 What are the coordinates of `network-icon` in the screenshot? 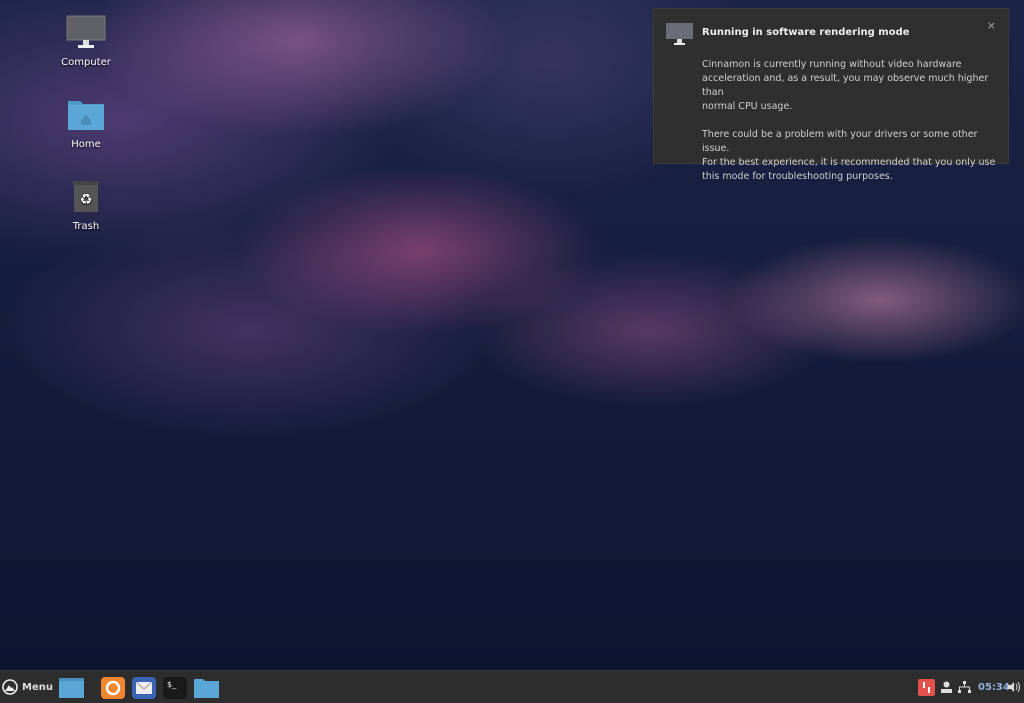 It's located at (964, 687).